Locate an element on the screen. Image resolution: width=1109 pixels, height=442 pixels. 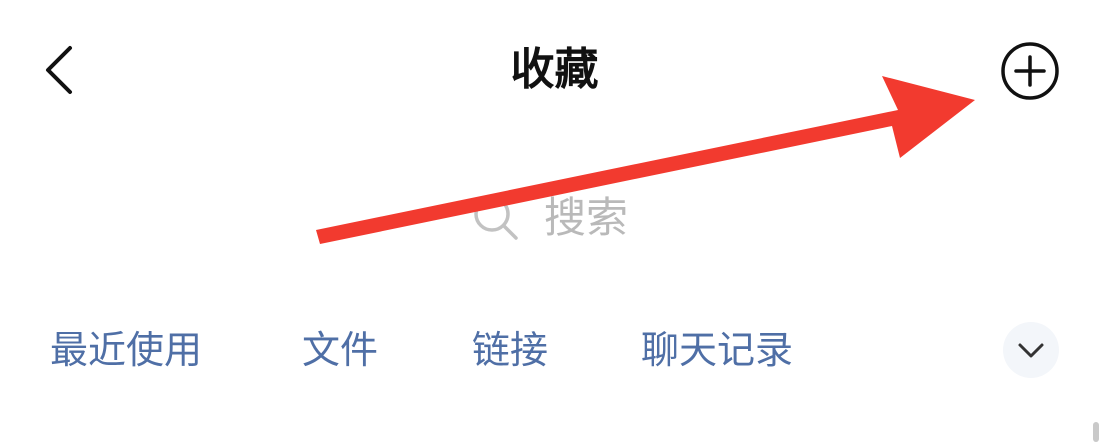
search-placeholder: 搜索 is located at coordinates (586, 217).